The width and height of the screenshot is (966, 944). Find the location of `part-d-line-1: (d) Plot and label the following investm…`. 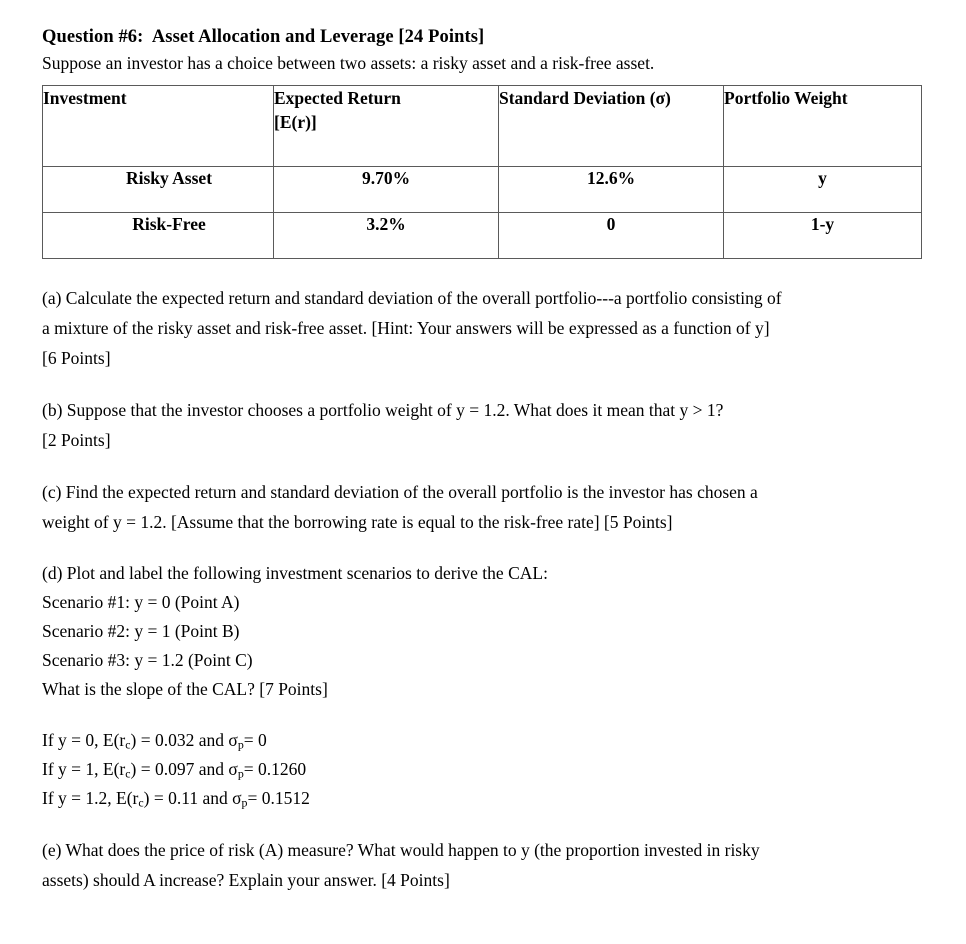

part-d-line-1: (d) Plot and label the following investm… is located at coordinates (295, 573).